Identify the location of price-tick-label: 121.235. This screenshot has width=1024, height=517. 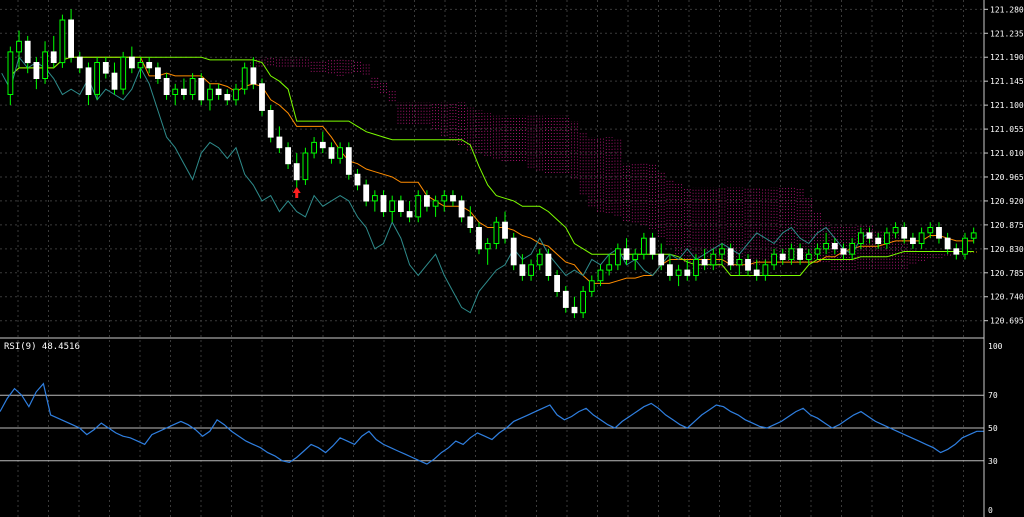
(1007, 33).